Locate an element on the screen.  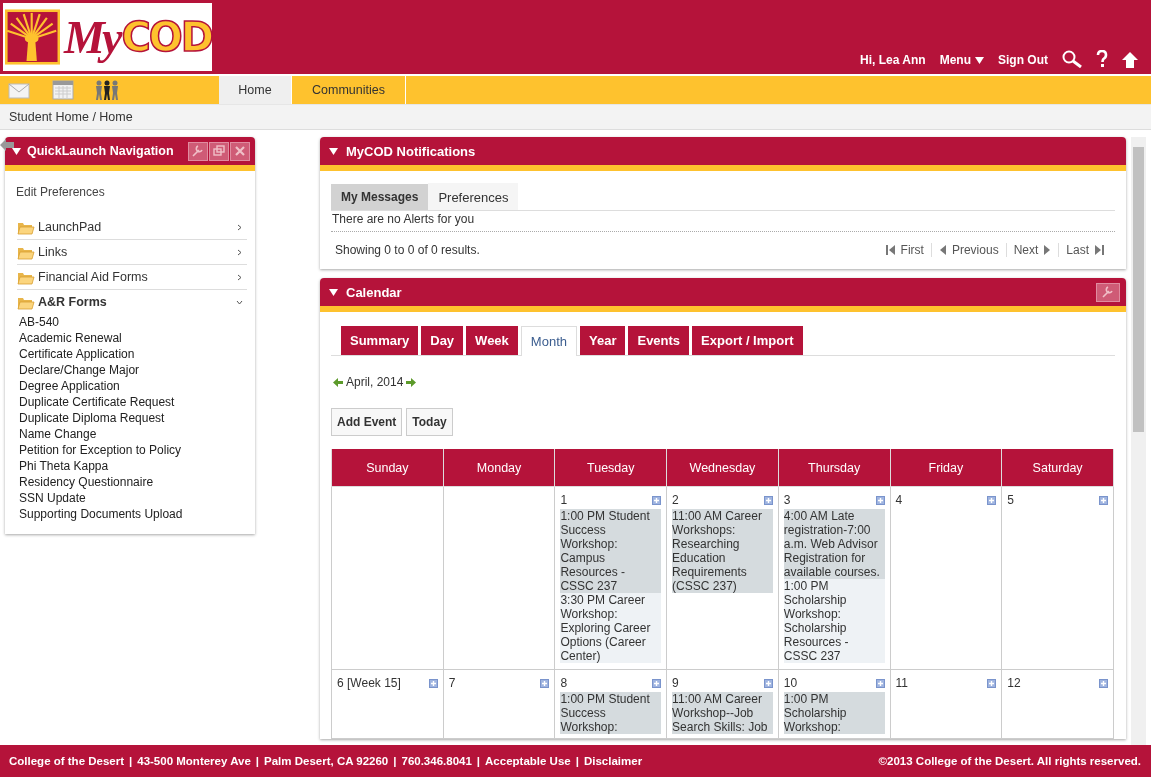
portlet-title: QuickLaunch Navigation is located at coordinates (100, 151).